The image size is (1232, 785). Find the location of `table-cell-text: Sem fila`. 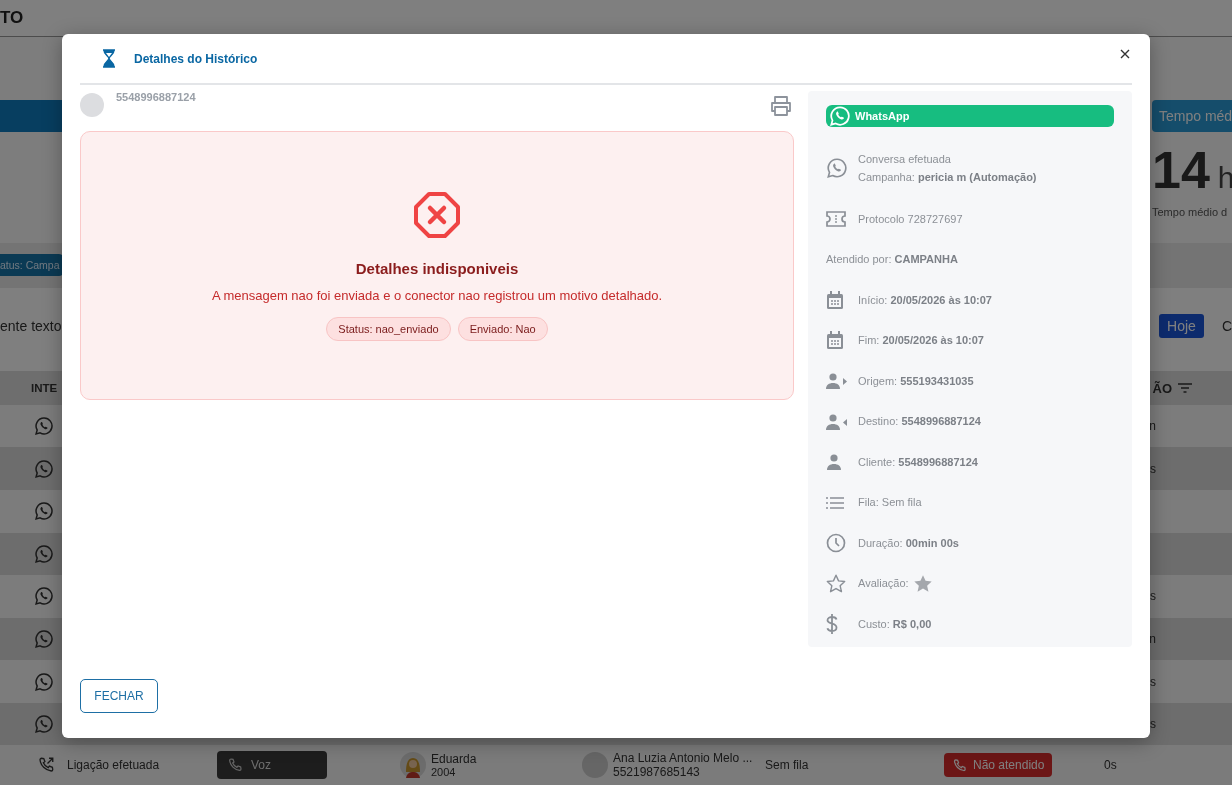

table-cell-text: Sem fila is located at coordinates (787, 765).